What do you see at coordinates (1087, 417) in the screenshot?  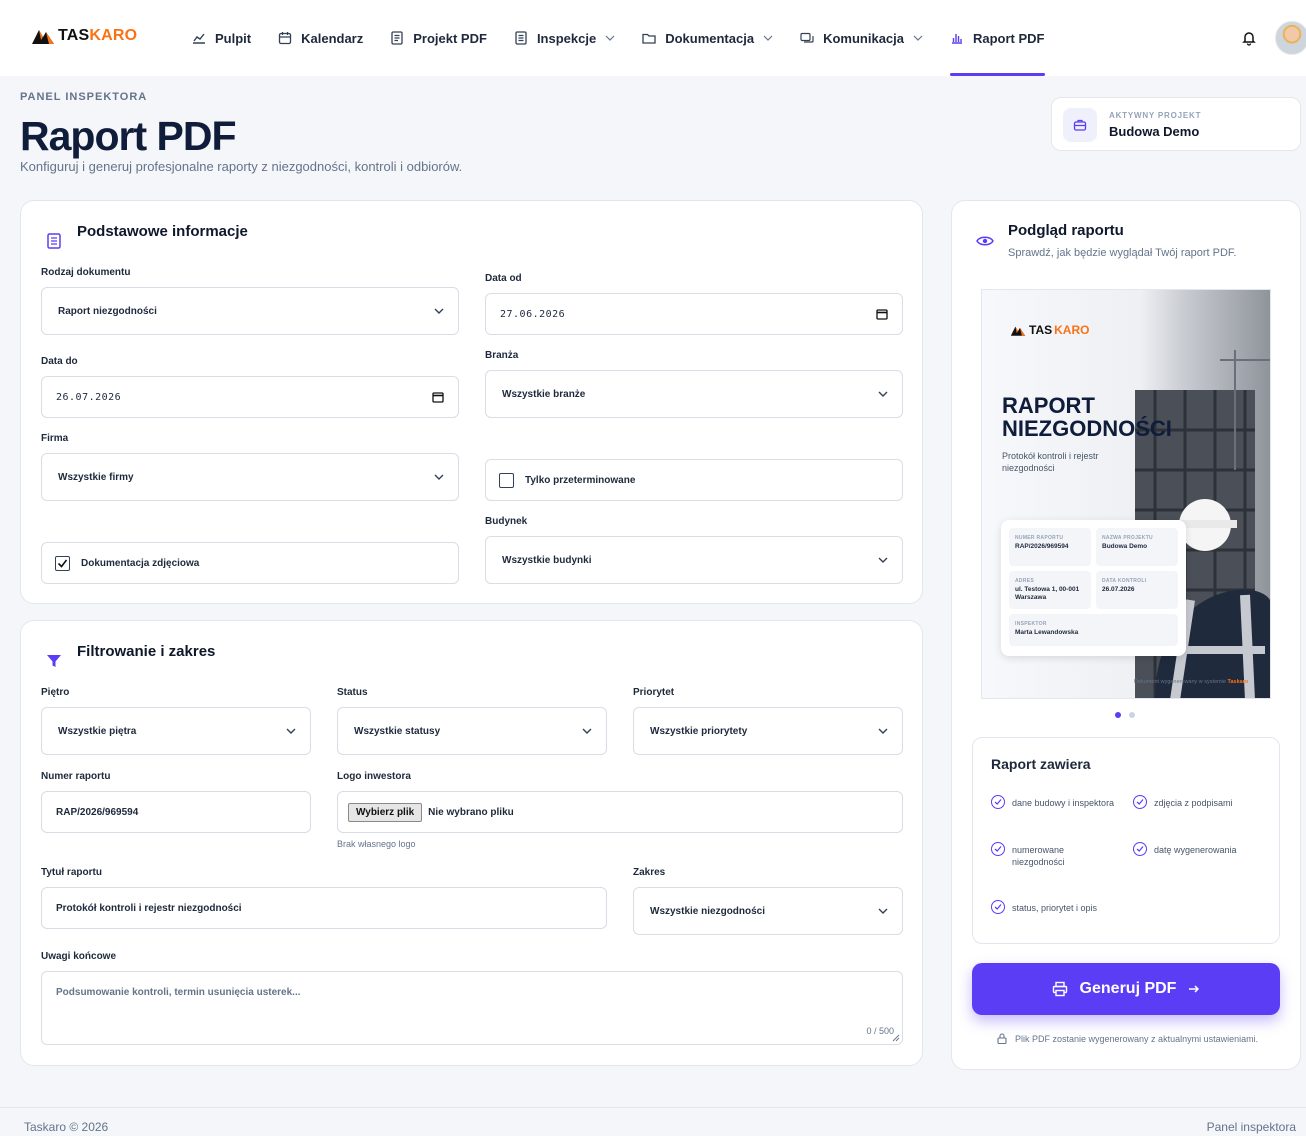 I see `preview-heading: RAPORT NIEZGODNOŚCI` at bounding box center [1087, 417].